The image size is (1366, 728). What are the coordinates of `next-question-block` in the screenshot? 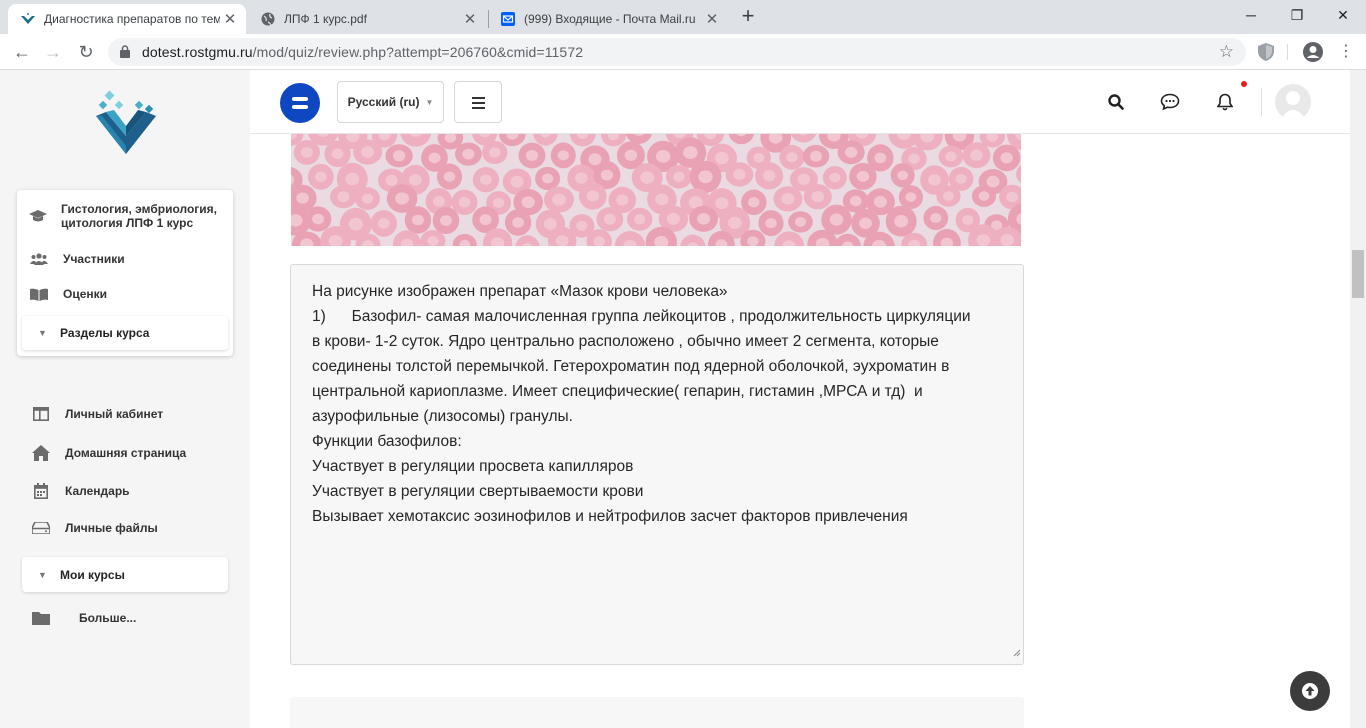 It's located at (657, 712).